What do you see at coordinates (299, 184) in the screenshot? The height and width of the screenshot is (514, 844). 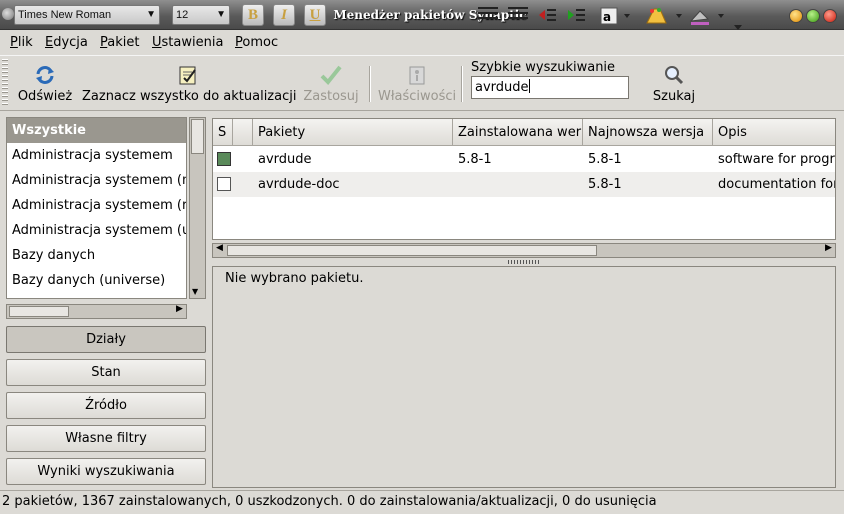 I see `package-name: avrdude-doc` at bounding box center [299, 184].